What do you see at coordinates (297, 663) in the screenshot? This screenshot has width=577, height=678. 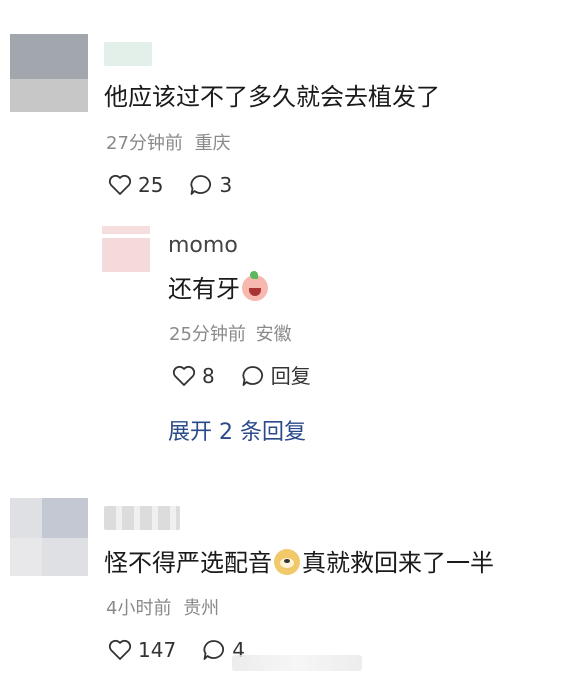 I see `watermark` at bounding box center [297, 663].